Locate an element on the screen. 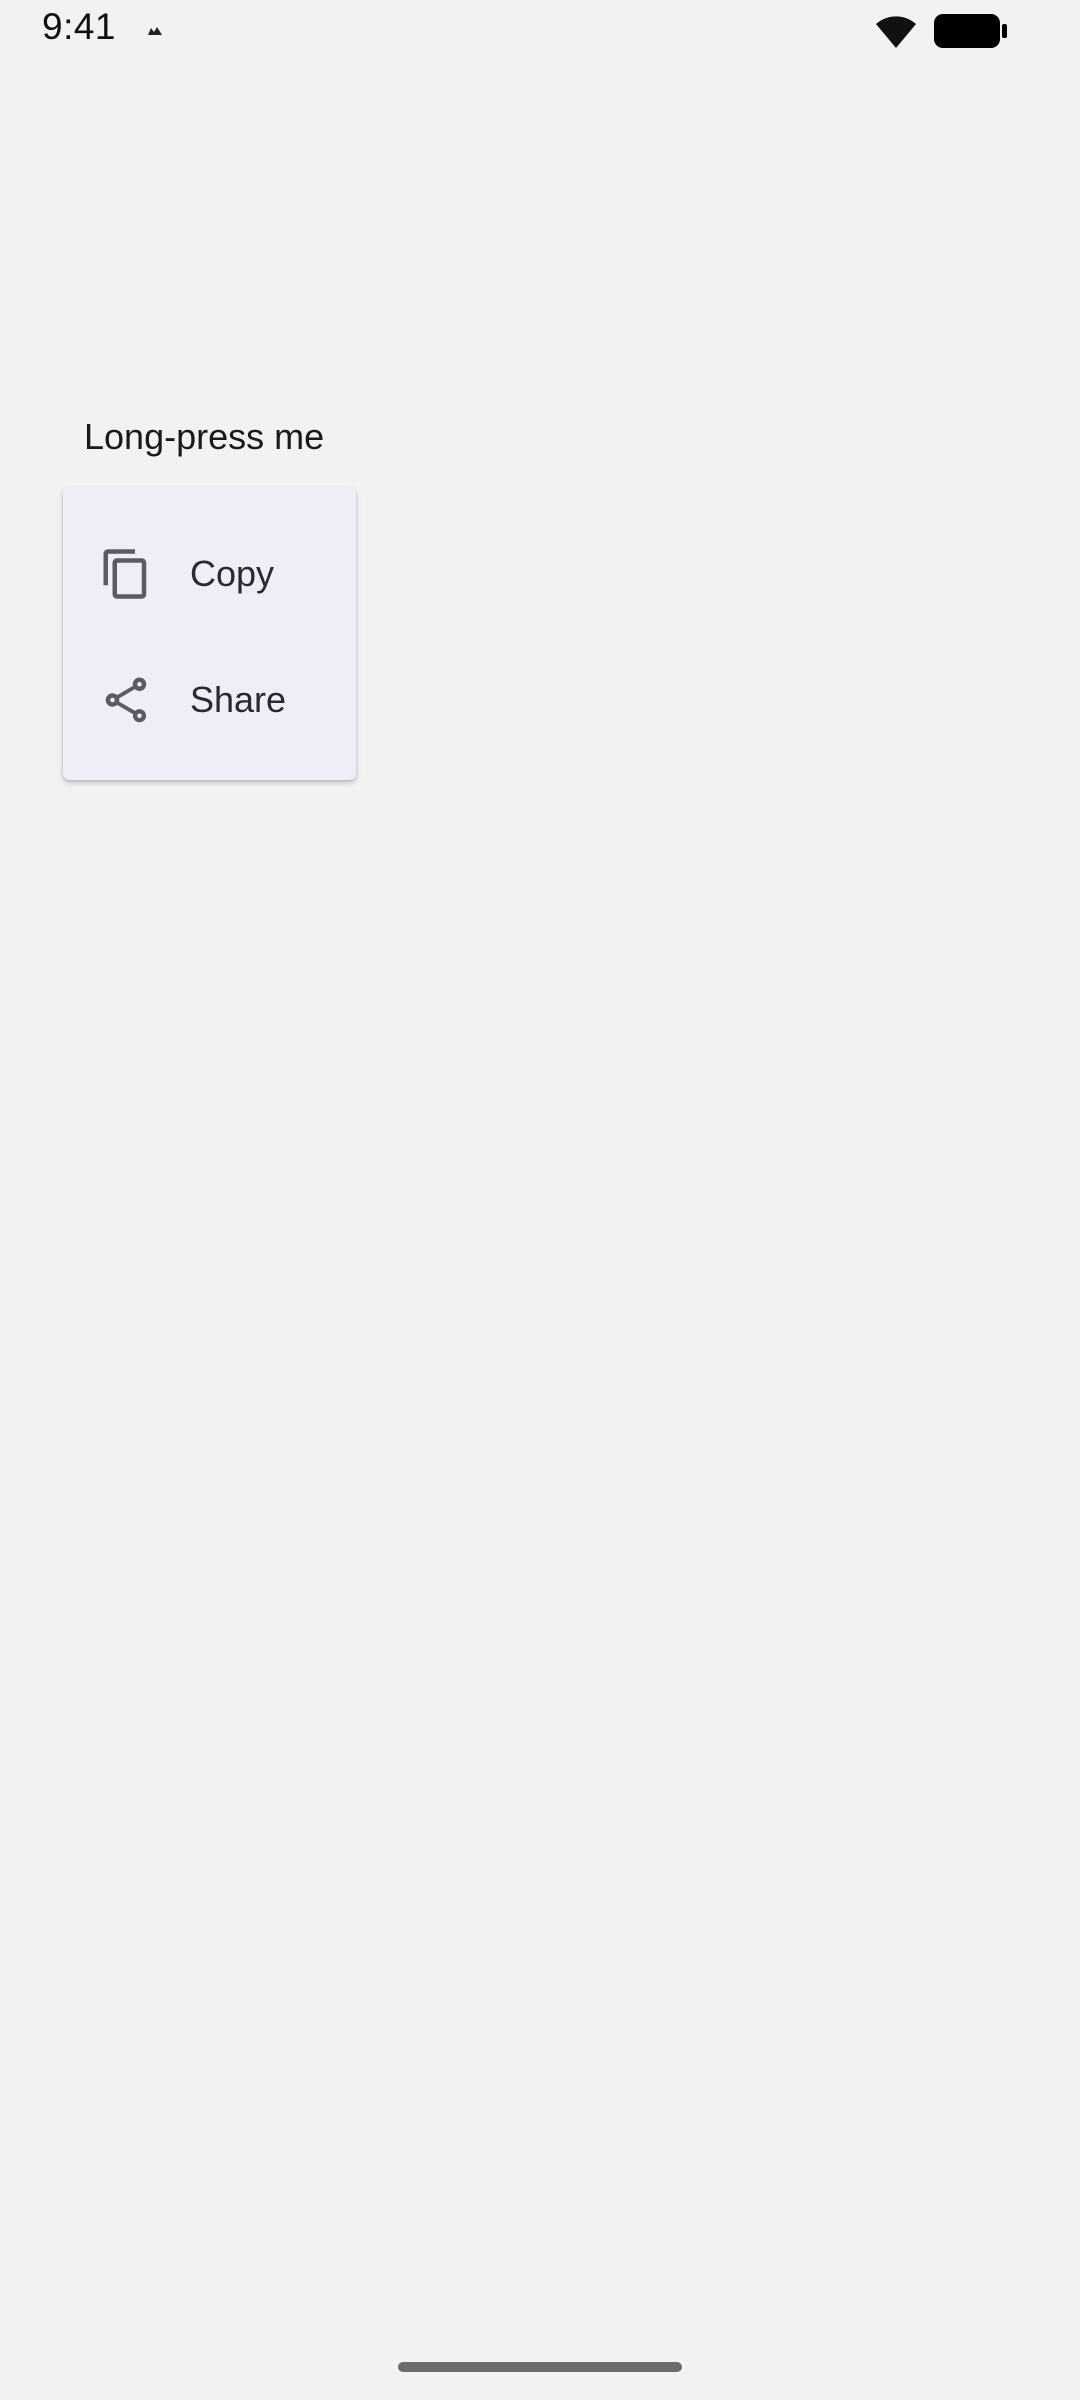 This screenshot has height=2400, width=1080. menu-item-label: Copy is located at coordinates (232, 573).